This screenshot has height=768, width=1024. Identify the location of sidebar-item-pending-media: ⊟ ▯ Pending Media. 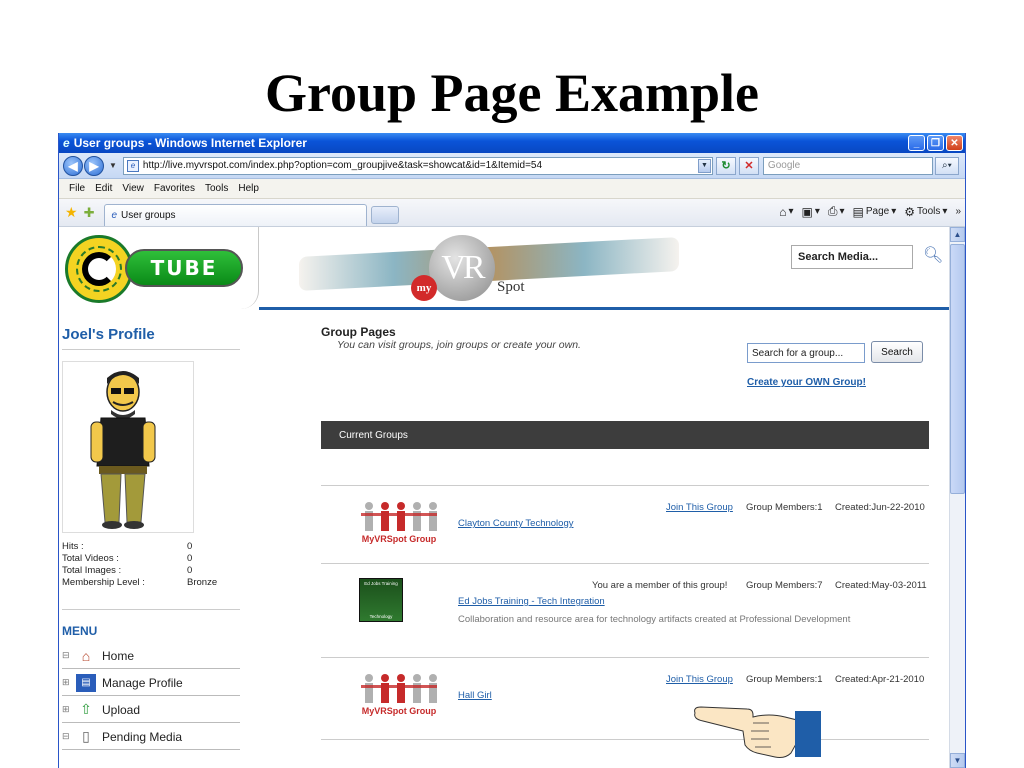
(151, 737).